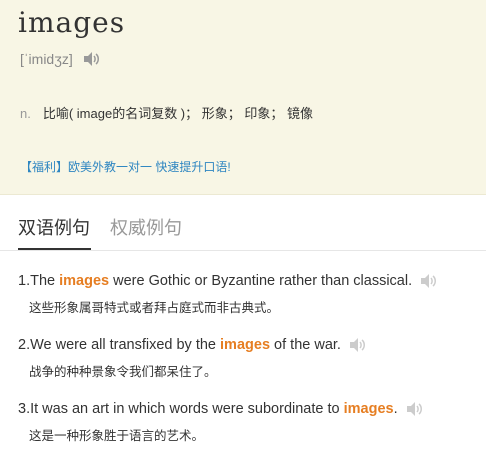 The width and height of the screenshot is (486, 455). I want to click on phonetic-text: [ˈimidʒz], so click(46, 59).